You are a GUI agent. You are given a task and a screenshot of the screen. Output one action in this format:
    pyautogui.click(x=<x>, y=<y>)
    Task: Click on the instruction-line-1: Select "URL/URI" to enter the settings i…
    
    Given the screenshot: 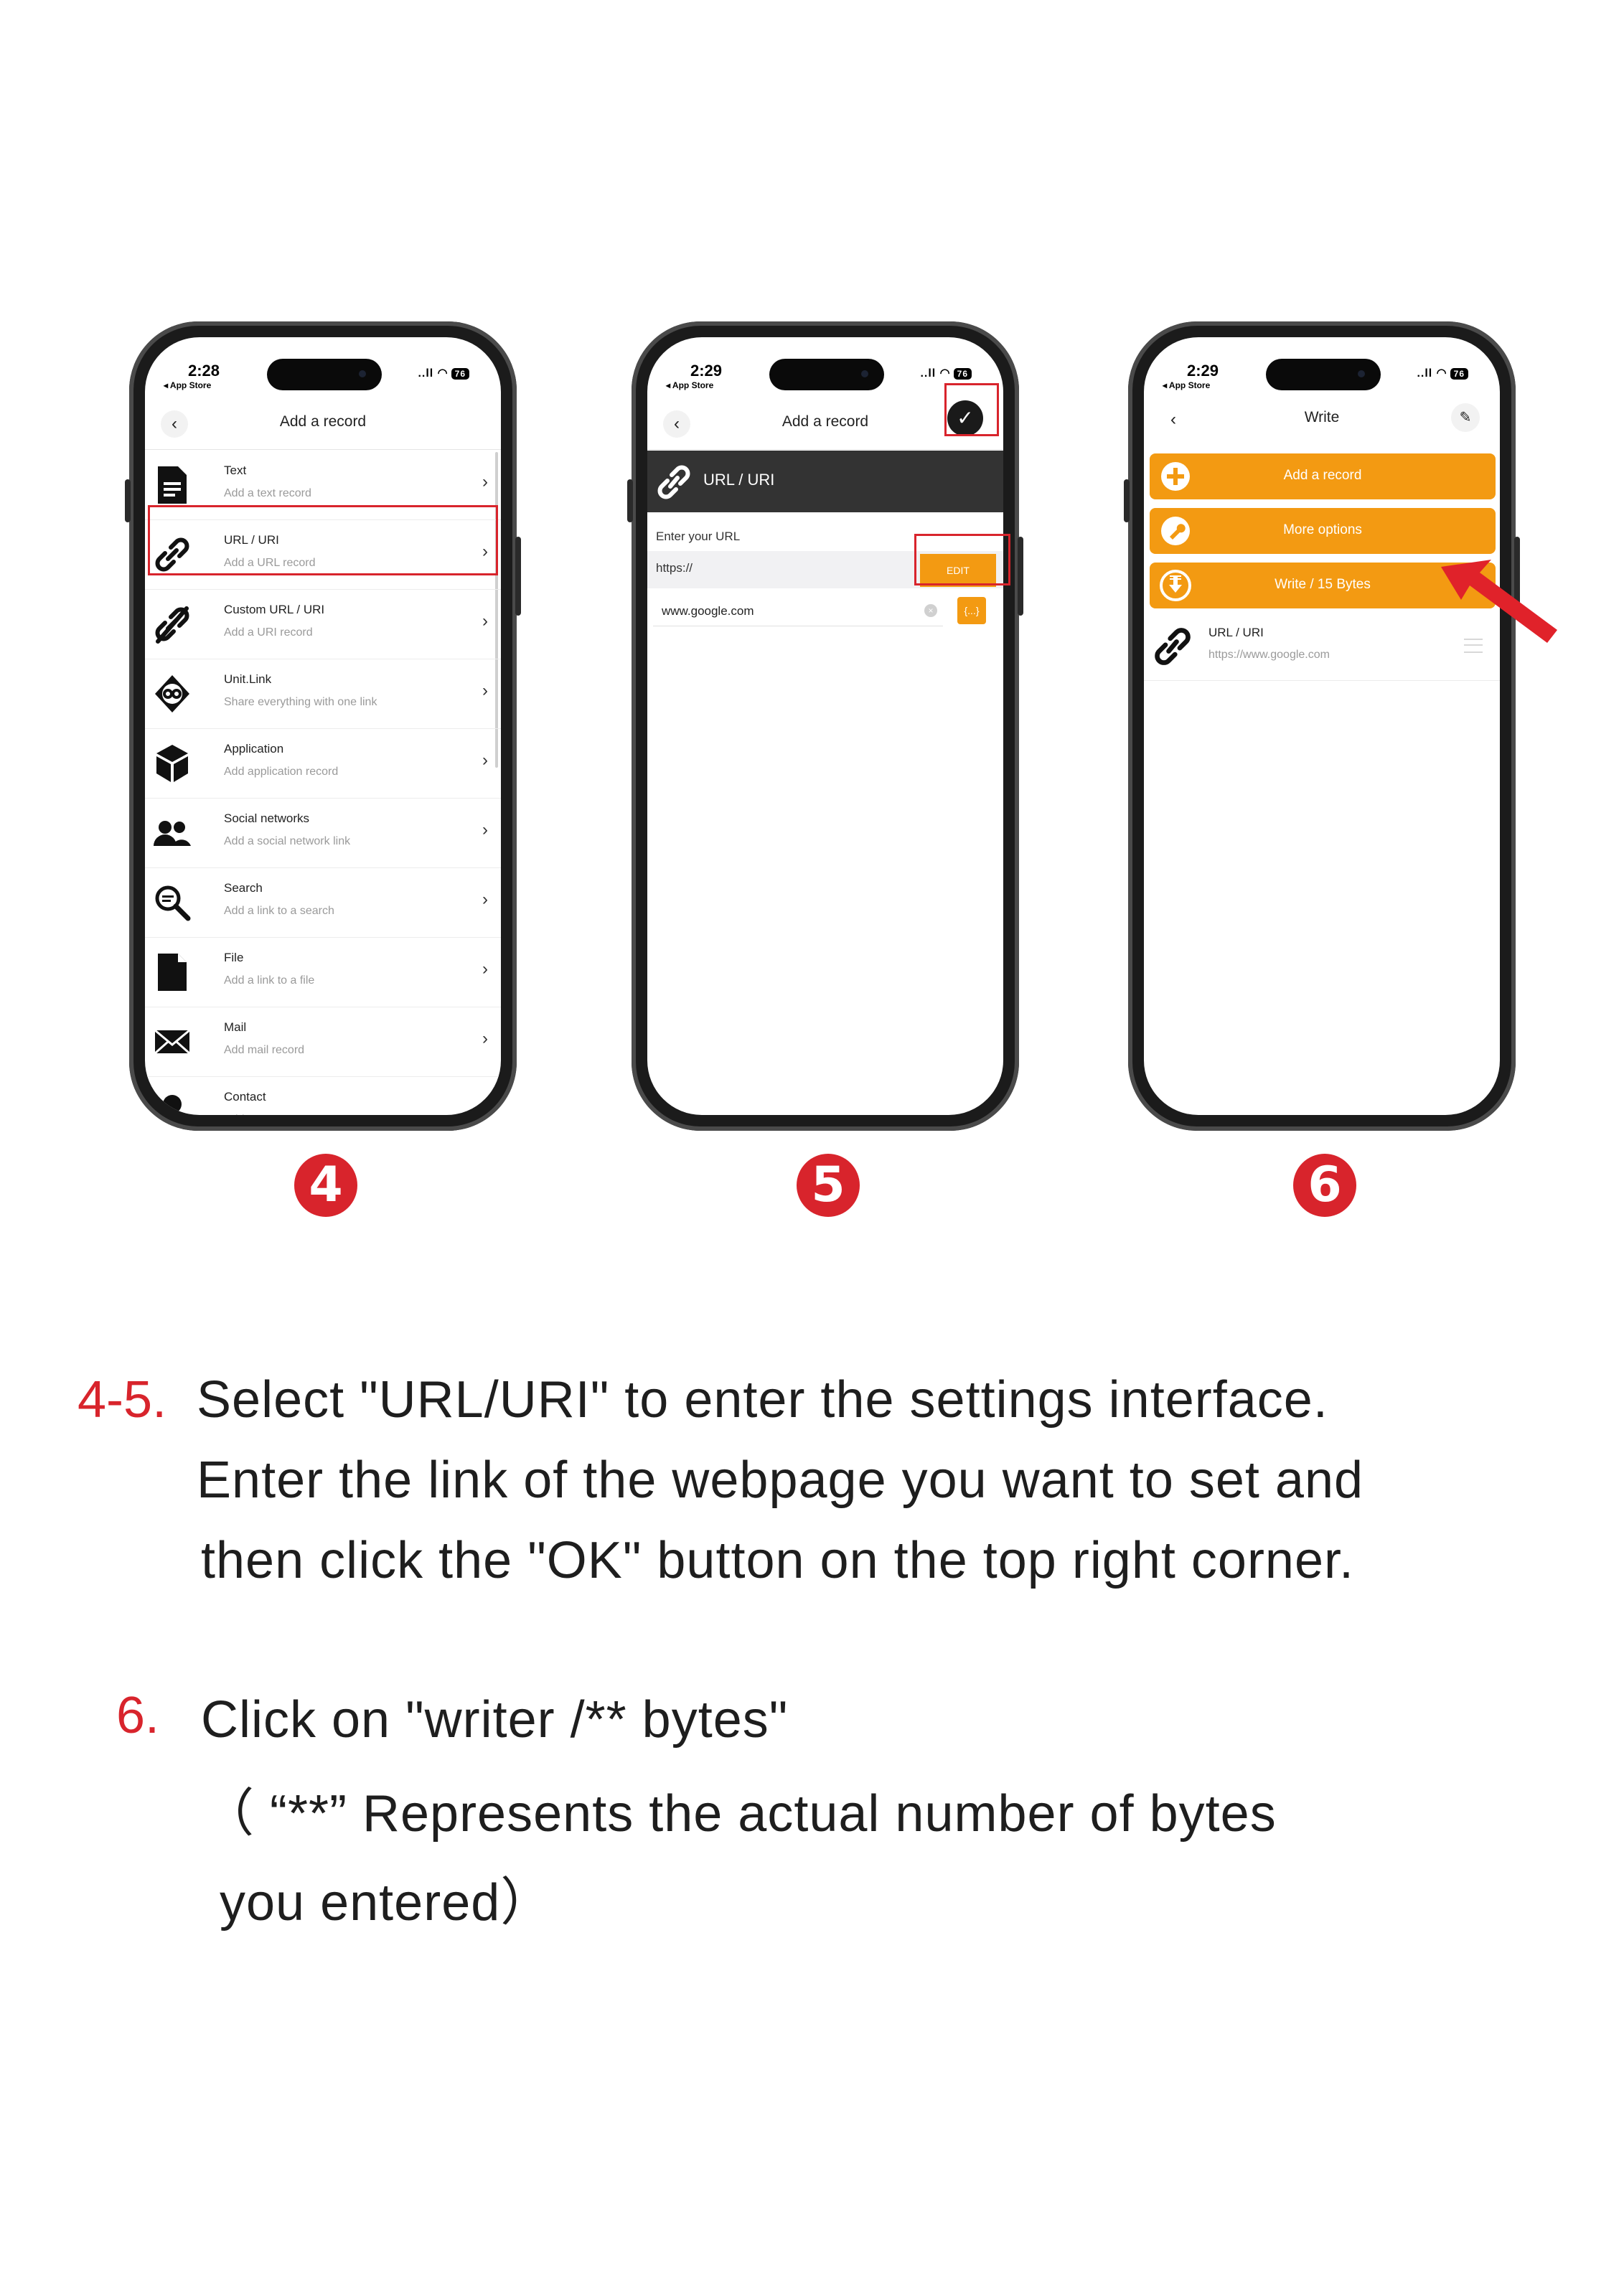 What is the action you would take?
    pyautogui.click(x=763, y=1400)
    